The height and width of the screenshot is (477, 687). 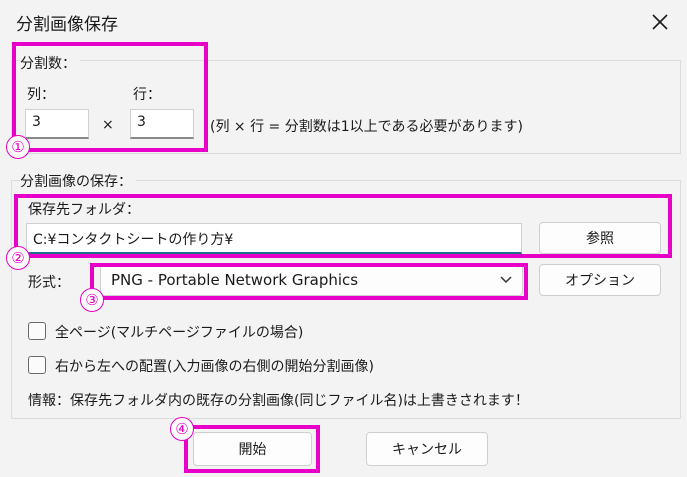 What do you see at coordinates (147, 95) in the screenshot?
I see `rows-label: 行：` at bounding box center [147, 95].